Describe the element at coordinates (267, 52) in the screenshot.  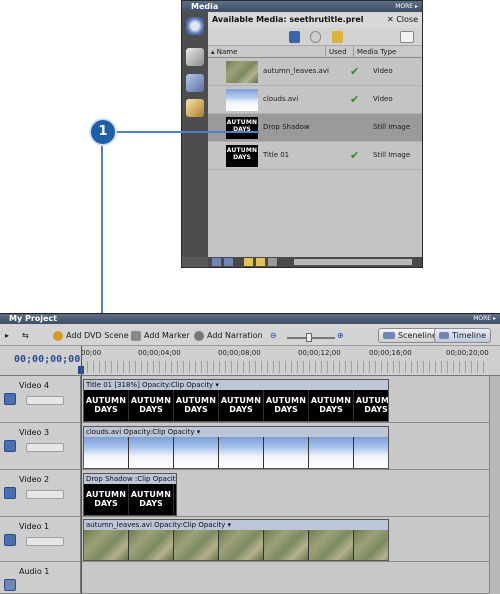
I see `column-name: ▴ Name` at that location.